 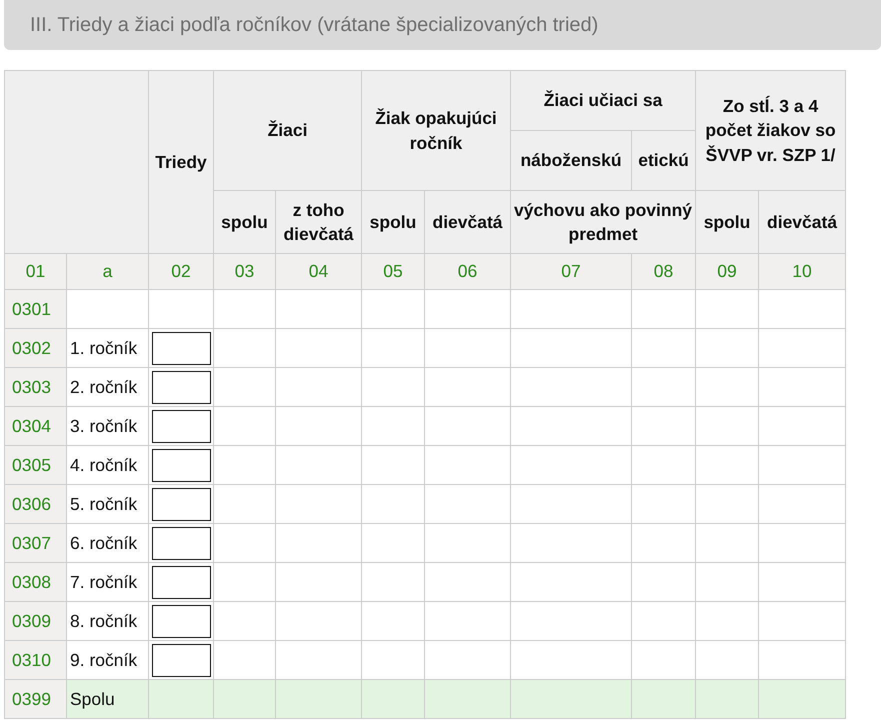 What do you see at coordinates (107, 465) in the screenshot?
I see `row-label: 4. ročník` at bounding box center [107, 465].